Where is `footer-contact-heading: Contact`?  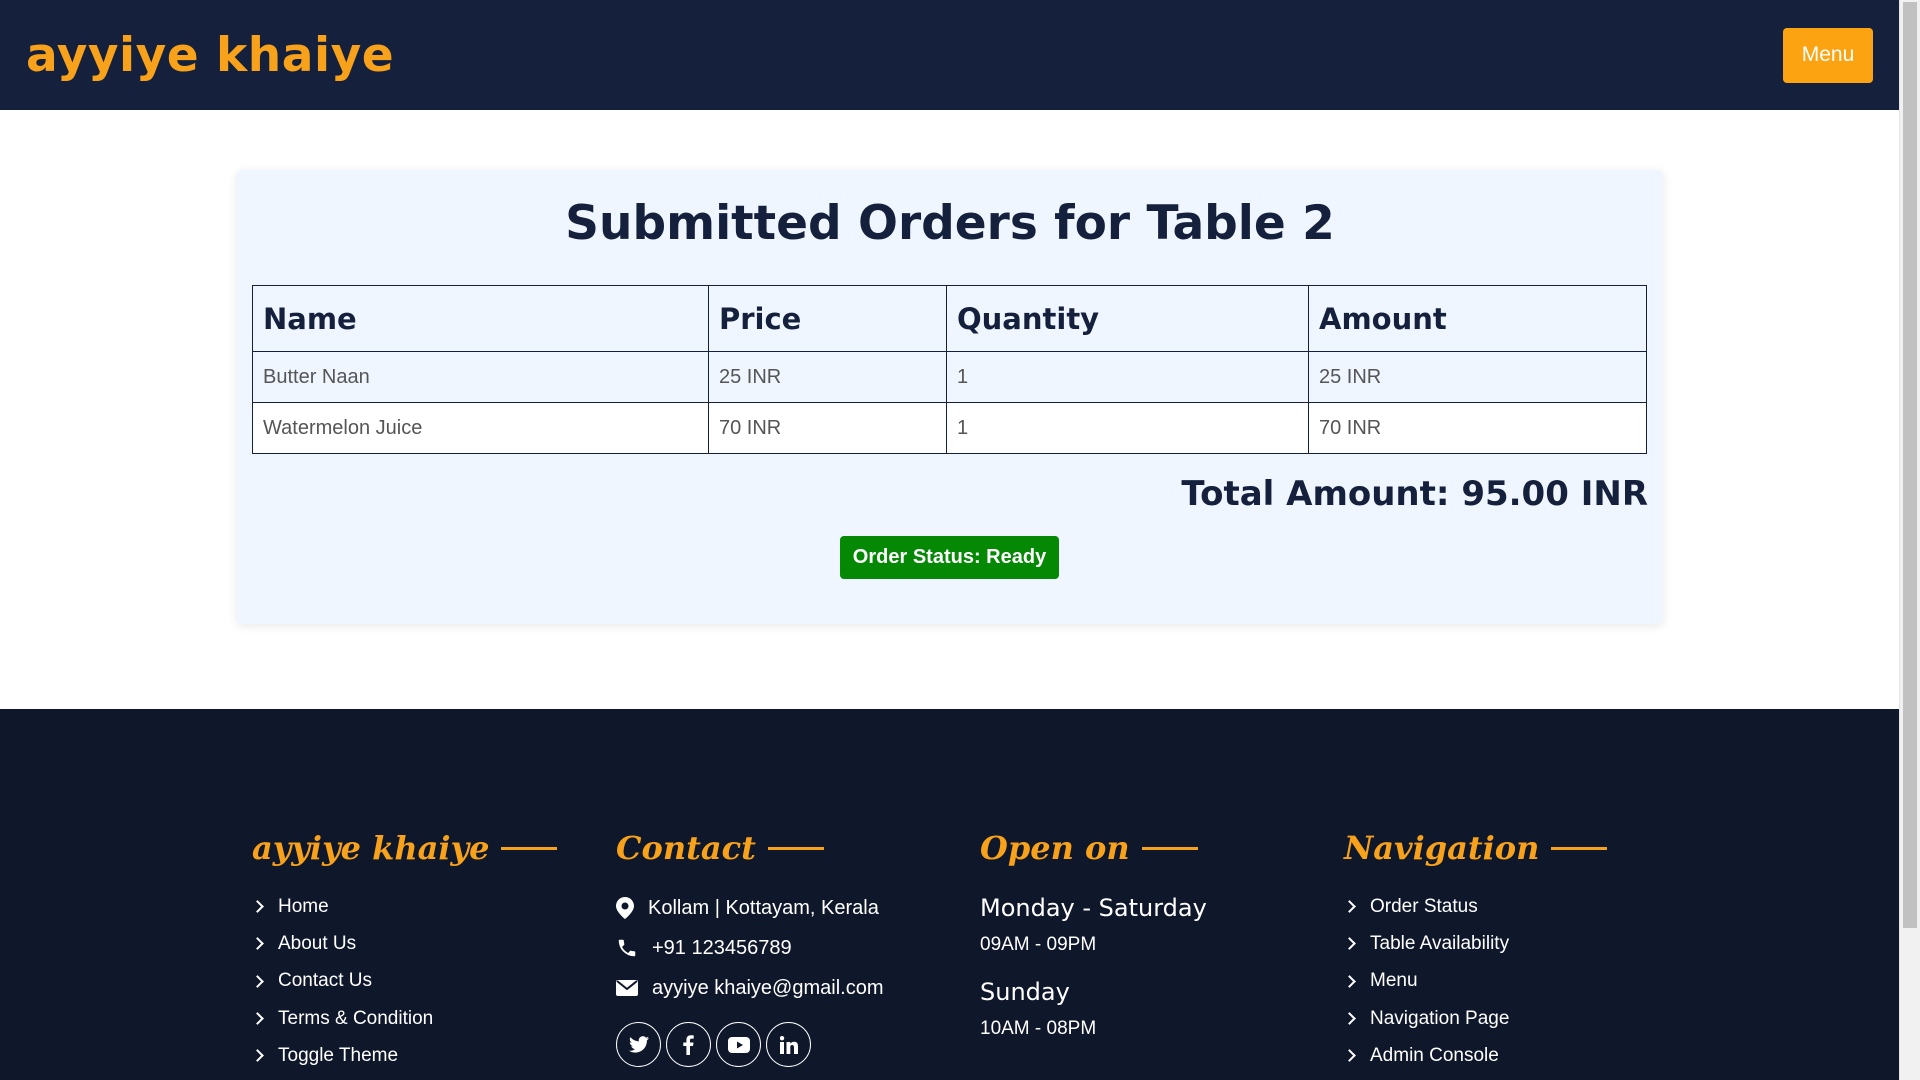
footer-contact-heading: Contact is located at coordinates (750, 848).